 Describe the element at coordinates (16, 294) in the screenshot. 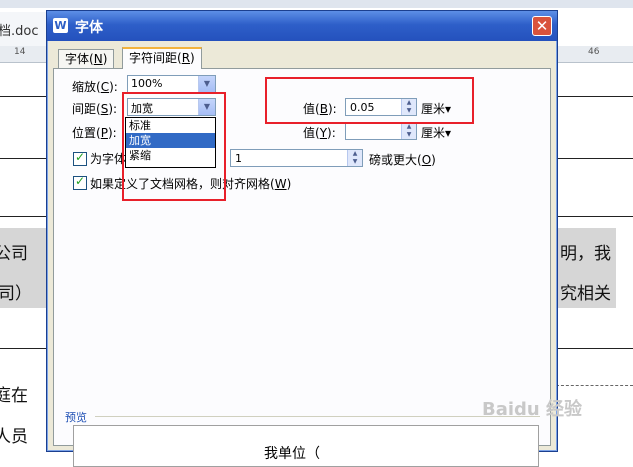

I see `document-text: 司）` at that location.